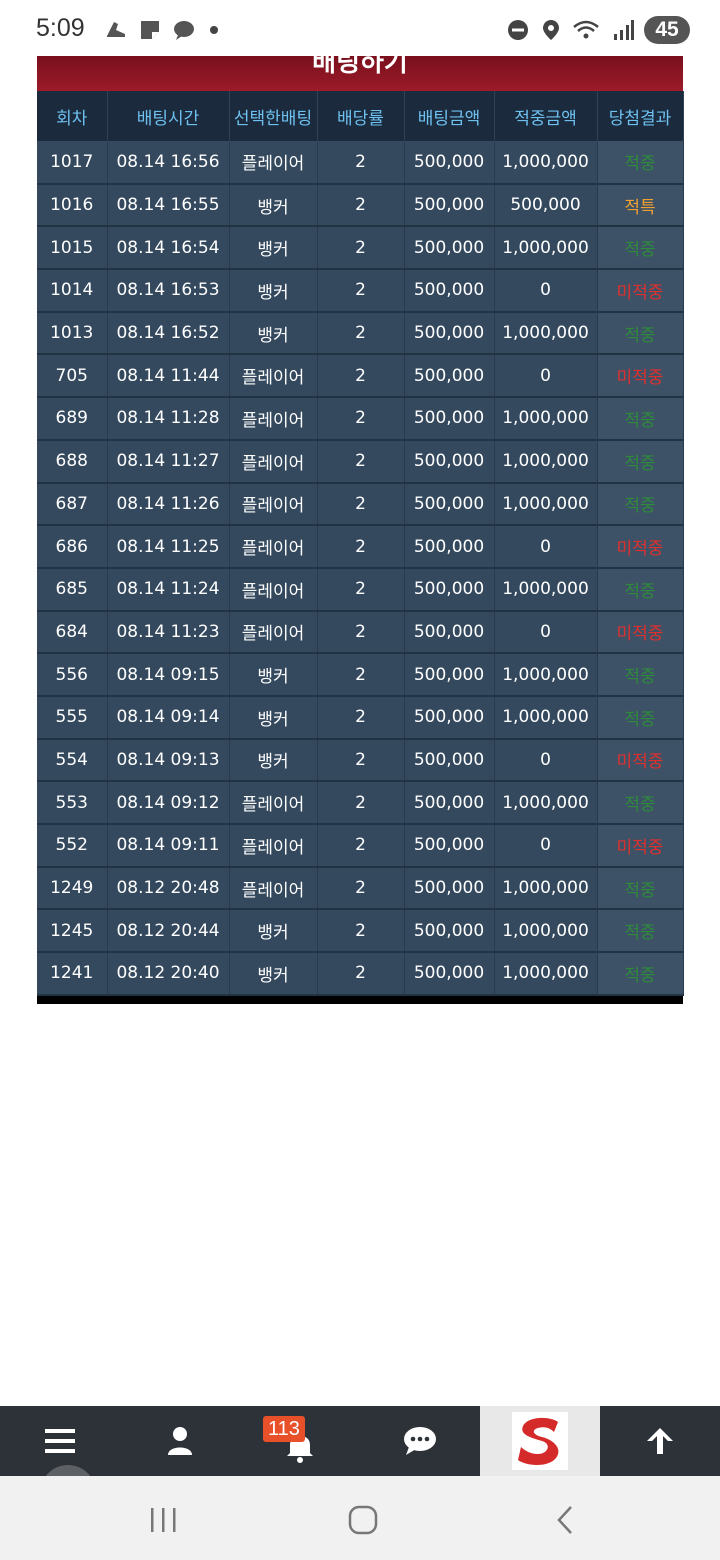  What do you see at coordinates (360, 760) in the screenshot?
I see `table-row: 554 08.14 09:13 뱅커 2 500,000 0 미적중` at bounding box center [360, 760].